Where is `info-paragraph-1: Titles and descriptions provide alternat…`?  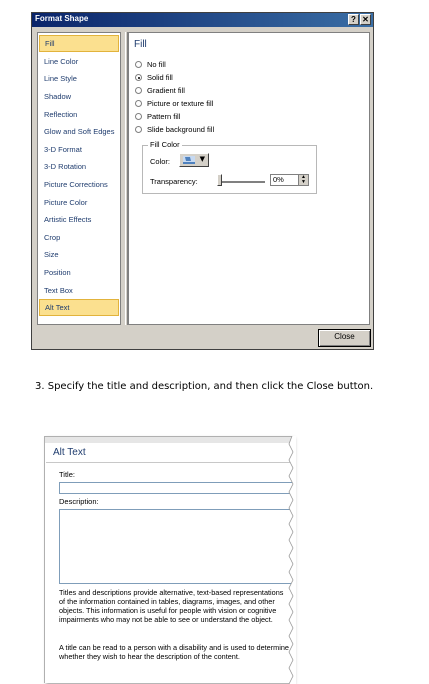 info-paragraph-1: Titles and descriptions provide alternat… is located at coordinates (171, 606).